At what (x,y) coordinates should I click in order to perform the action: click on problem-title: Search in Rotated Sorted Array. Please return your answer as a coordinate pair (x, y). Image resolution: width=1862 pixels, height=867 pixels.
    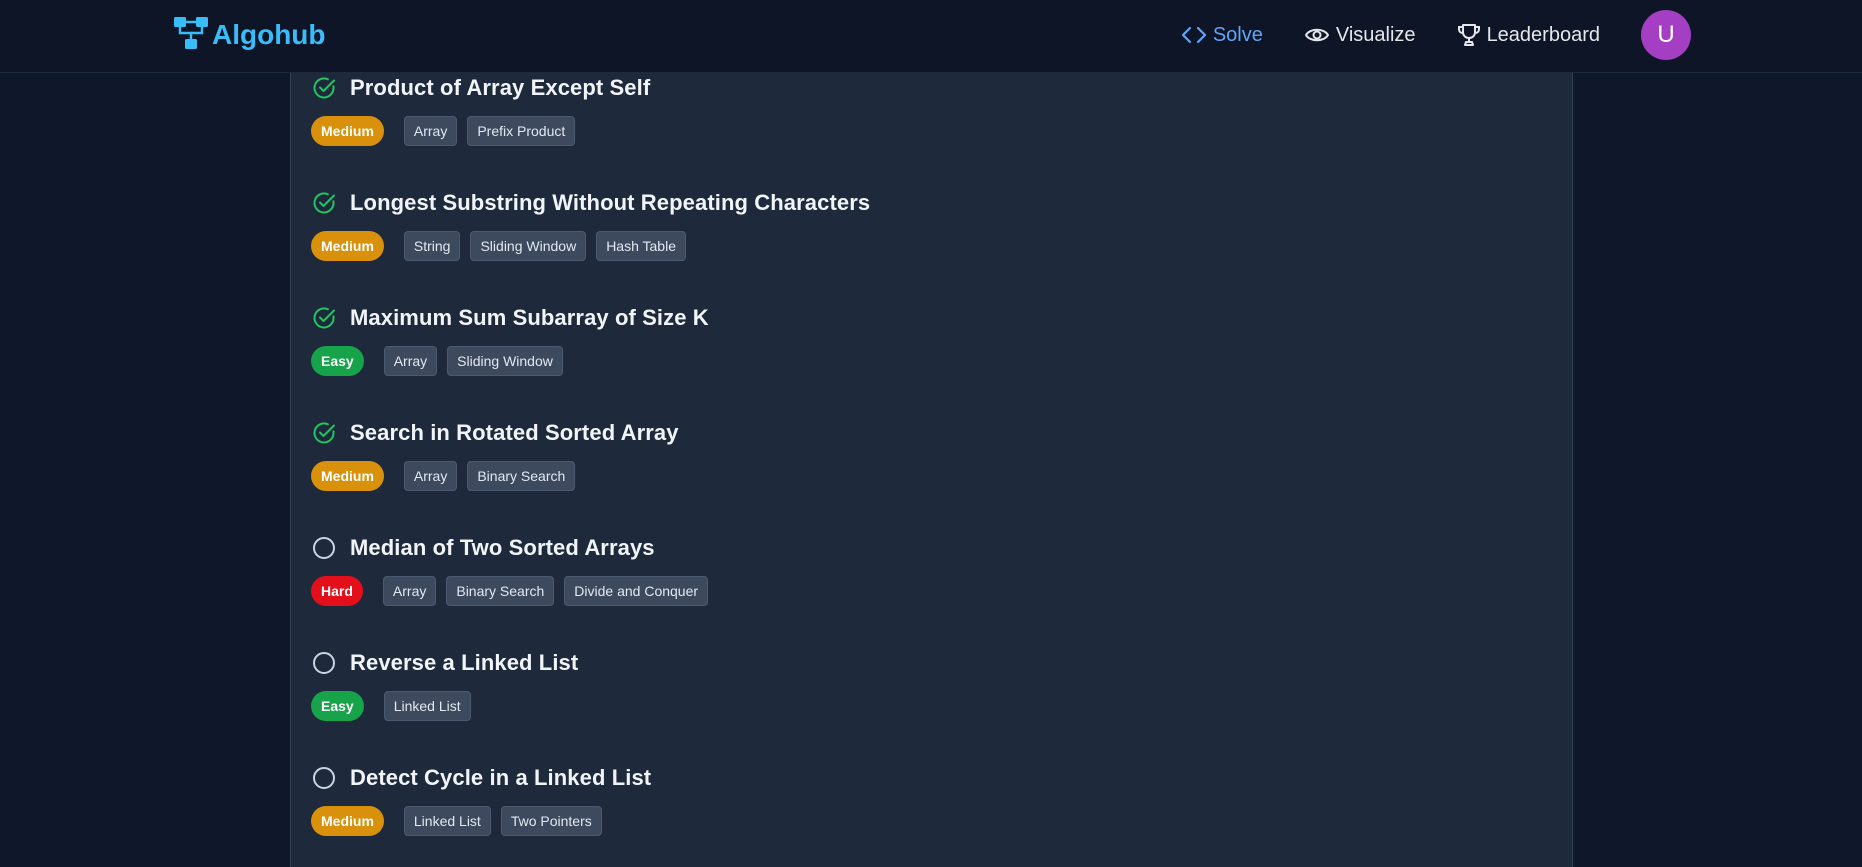
    Looking at the image, I should click on (514, 433).